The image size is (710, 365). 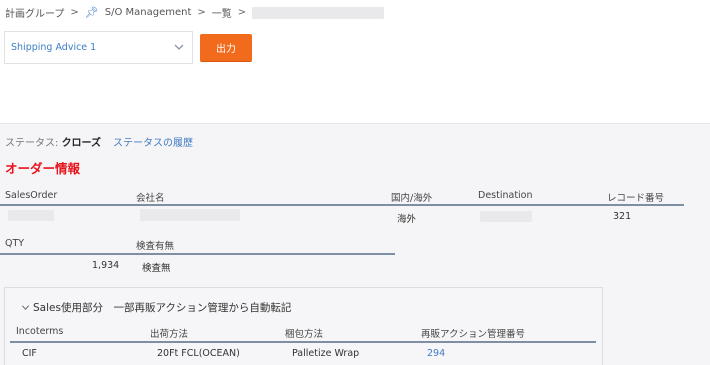 What do you see at coordinates (106, 265) in the screenshot?
I see `qty-value: 1,934` at bounding box center [106, 265].